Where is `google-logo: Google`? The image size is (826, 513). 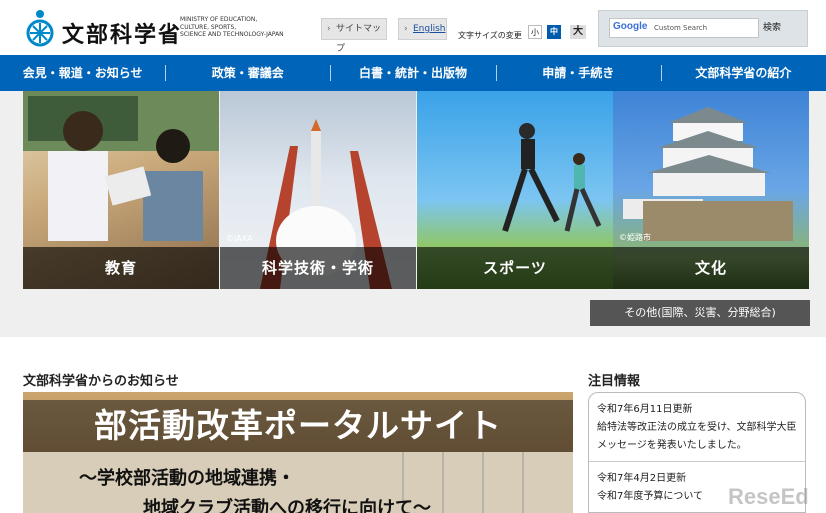
google-logo: Google is located at coordinates (630, 26).